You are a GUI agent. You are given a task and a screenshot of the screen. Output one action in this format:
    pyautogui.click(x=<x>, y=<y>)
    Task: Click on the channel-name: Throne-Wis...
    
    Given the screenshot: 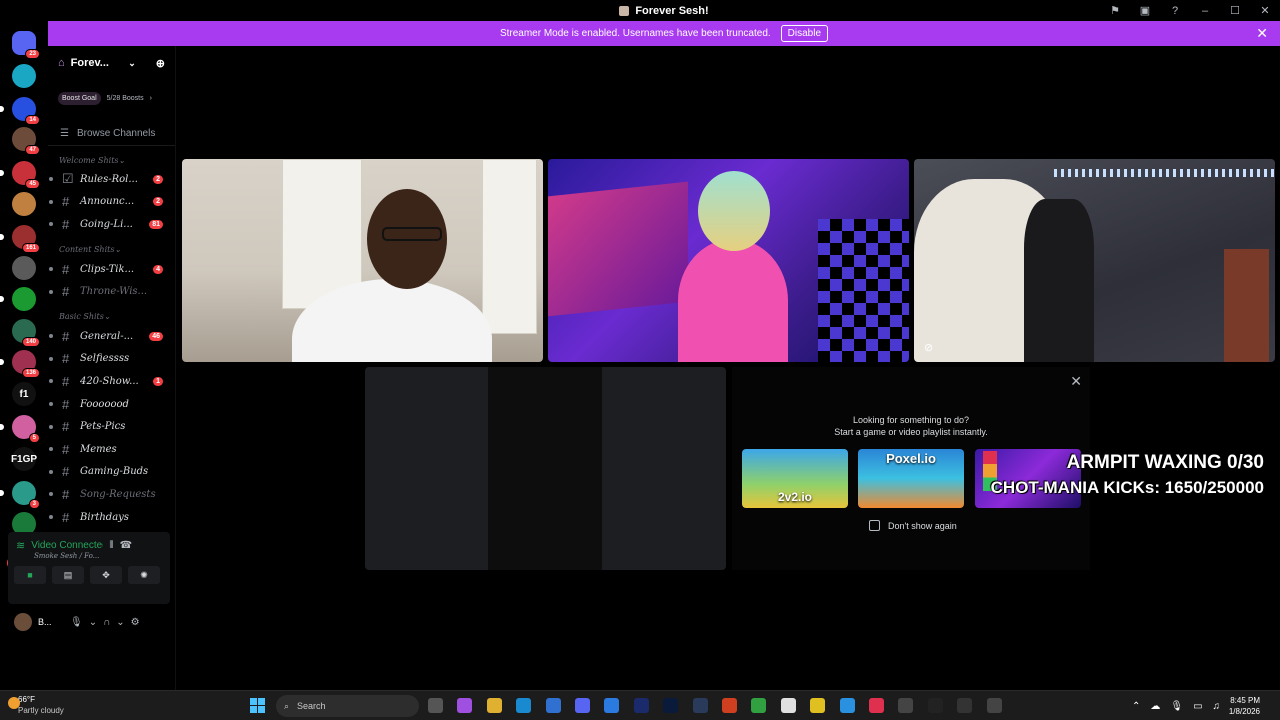 What is the action you would take?
    pyautogui.click(x=114, y=292)
    